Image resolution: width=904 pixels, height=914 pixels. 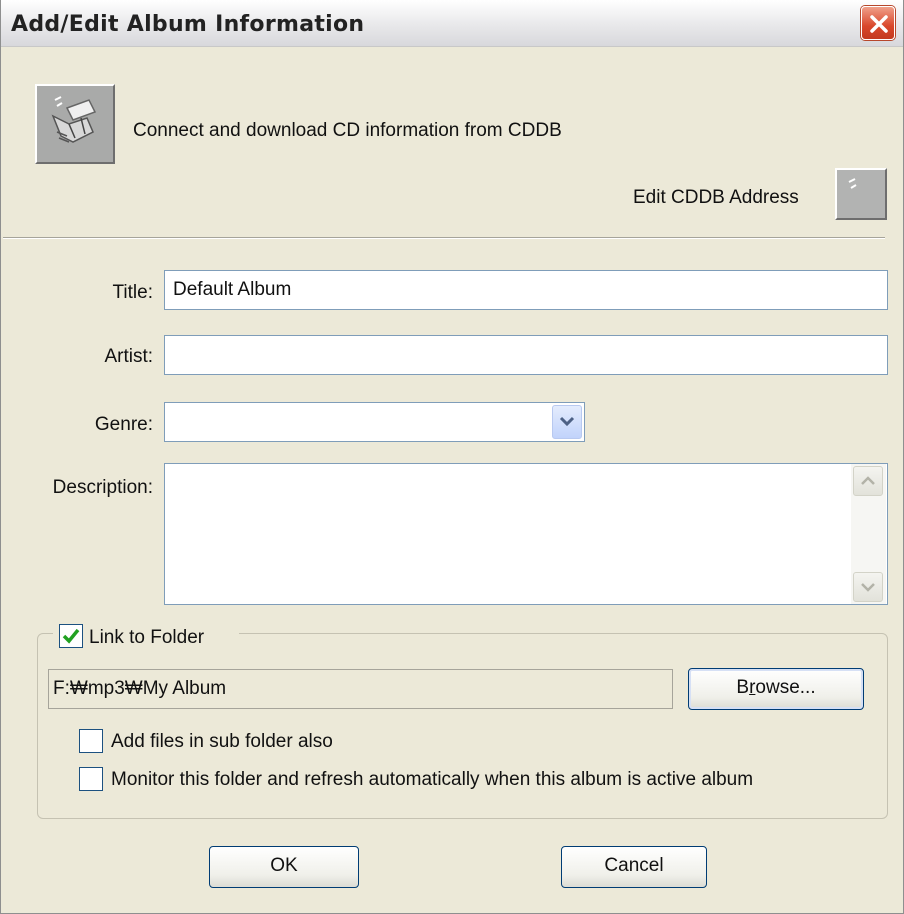 I want to click on description-label: Description:, so click(x=102, y=487).